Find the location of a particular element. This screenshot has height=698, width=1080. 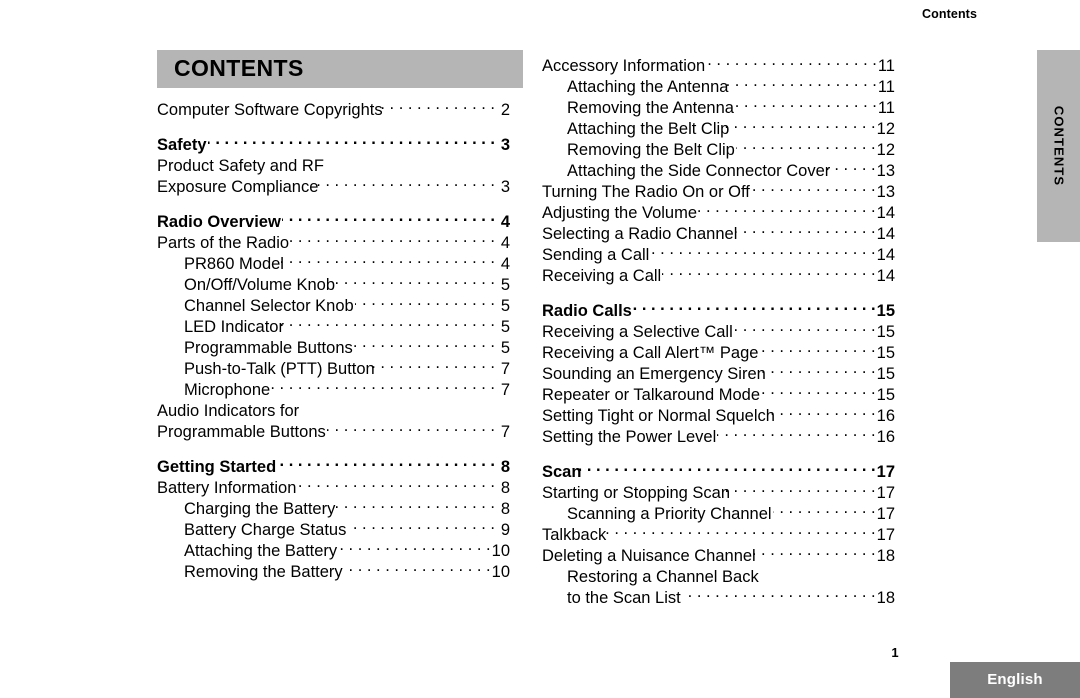

language-label: English is located at coordinates (1015, 679).